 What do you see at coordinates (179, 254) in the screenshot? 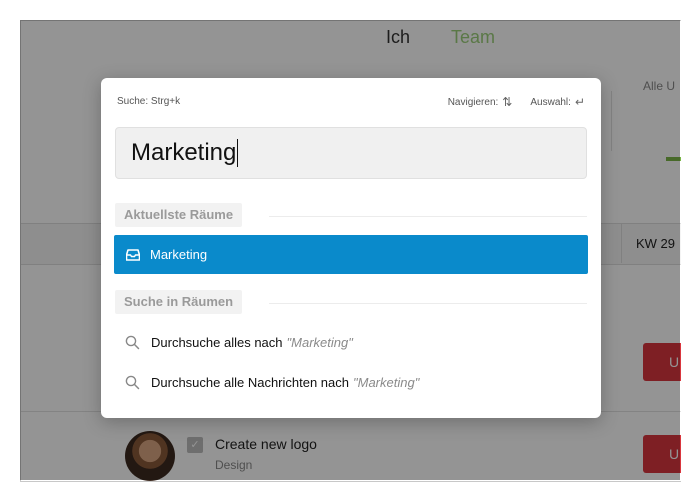
I see `room-result-label: Marketing` at bounding box center [179, 254].